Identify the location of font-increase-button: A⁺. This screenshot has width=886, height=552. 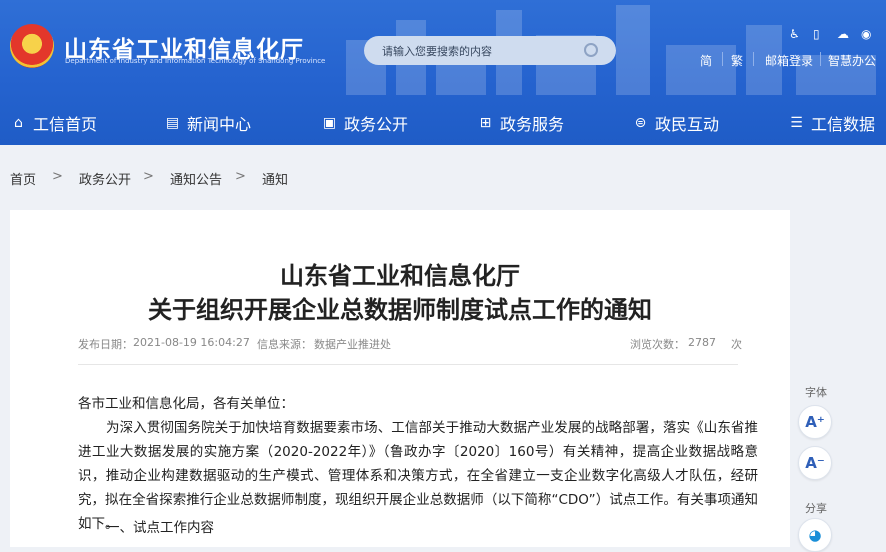
(815, 422).